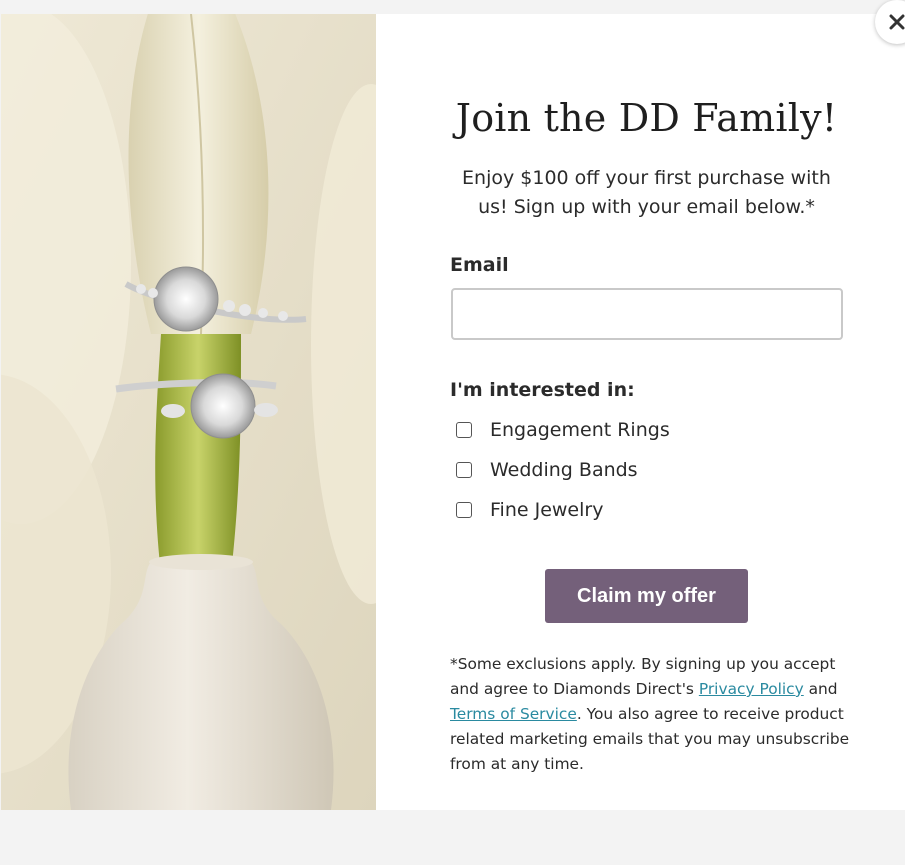 Image resolution: width=905 pixels, height=865 pixels. What do you see at coordinates (464, 510) in the screenshot?
I see `fine-jewelry-checkbox` at bounding box center [464, 510].